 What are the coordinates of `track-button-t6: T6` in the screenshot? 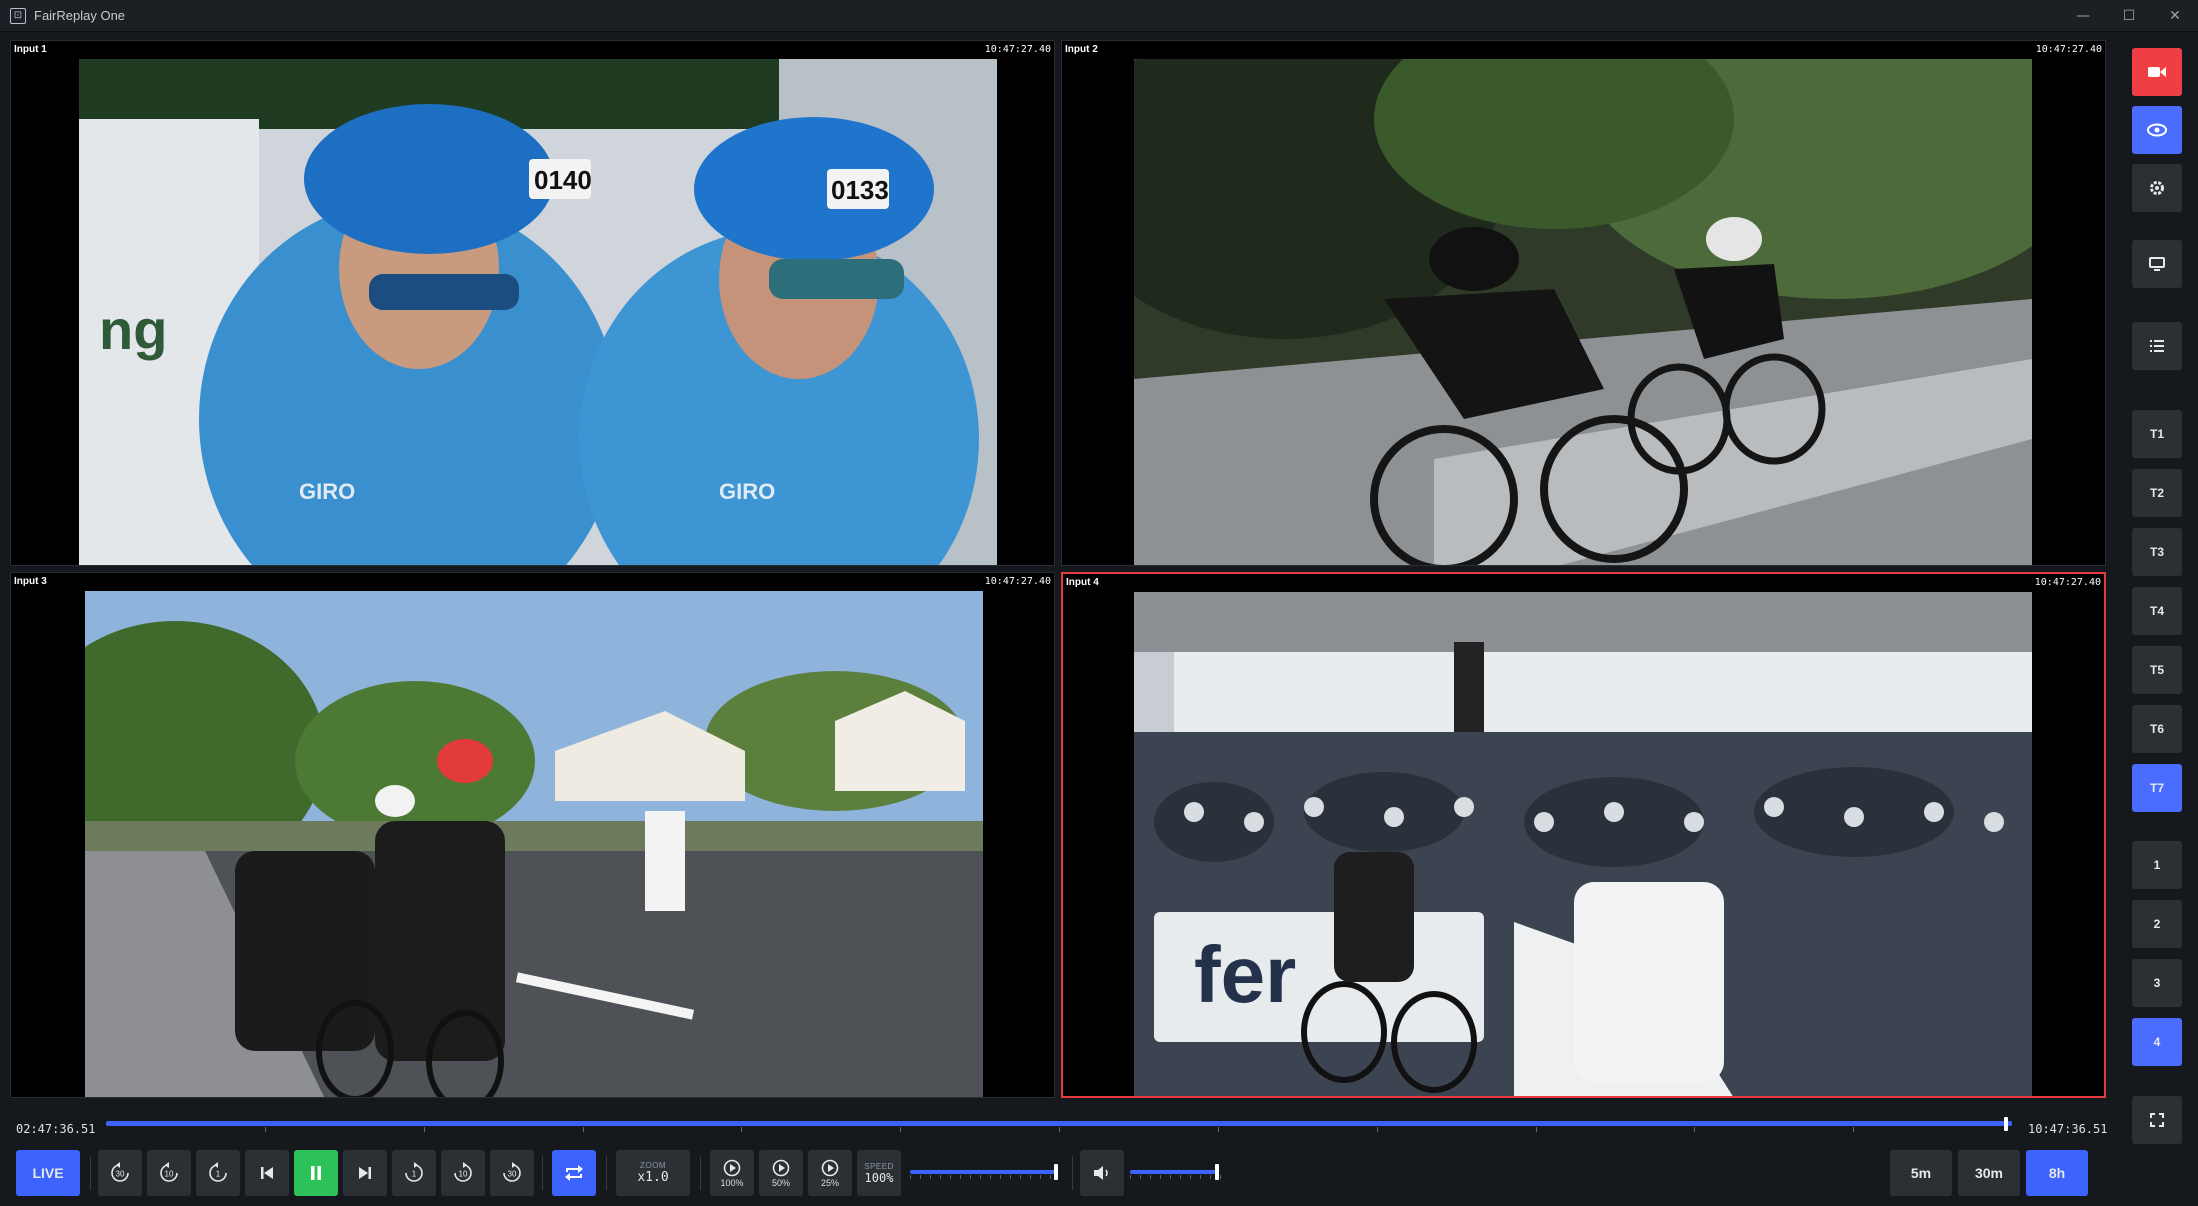 It's located at (2157, 729).